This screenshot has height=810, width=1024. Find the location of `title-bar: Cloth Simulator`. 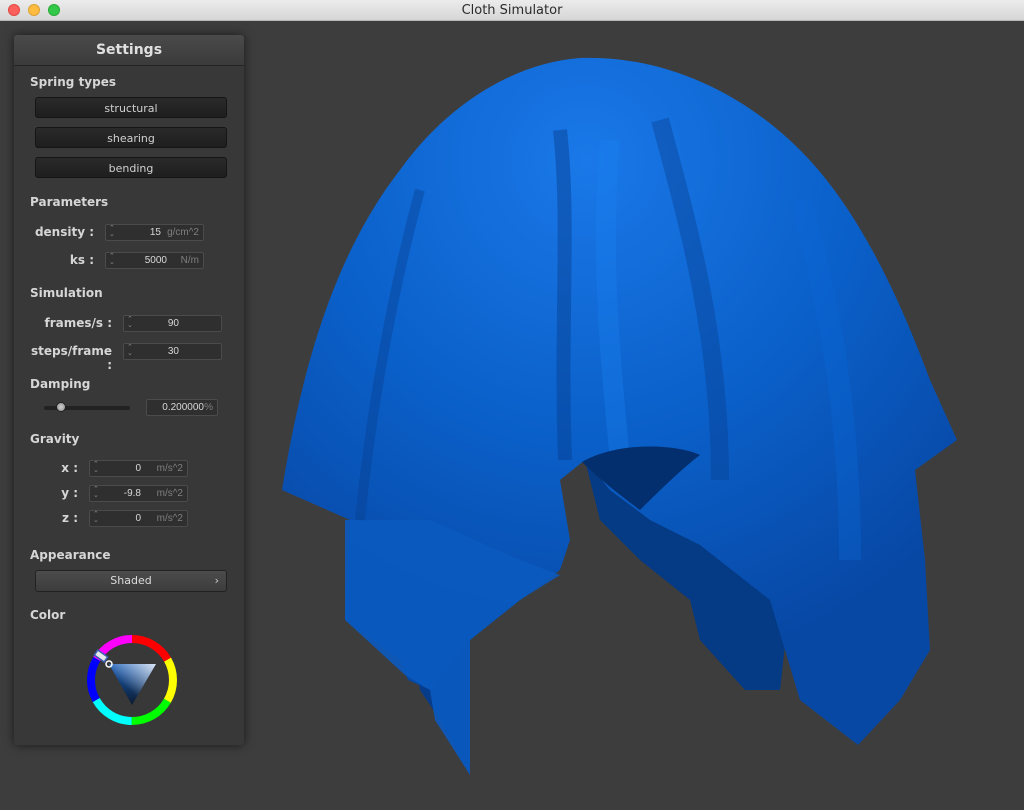

title-bar: Cloth Simulator is located at coordinates (512, 10).